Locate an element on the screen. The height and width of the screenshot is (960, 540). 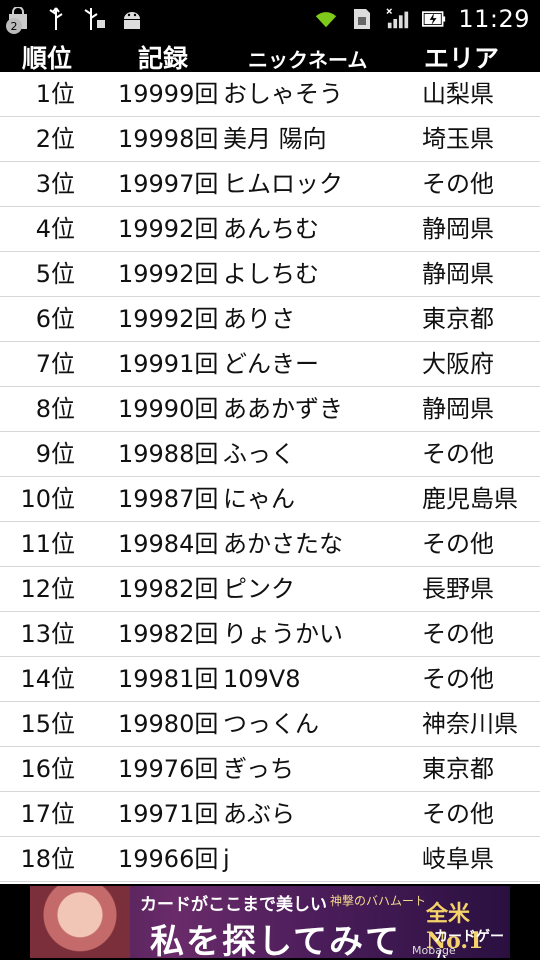
battery-charging-icon is located at coordinates (434, 19).